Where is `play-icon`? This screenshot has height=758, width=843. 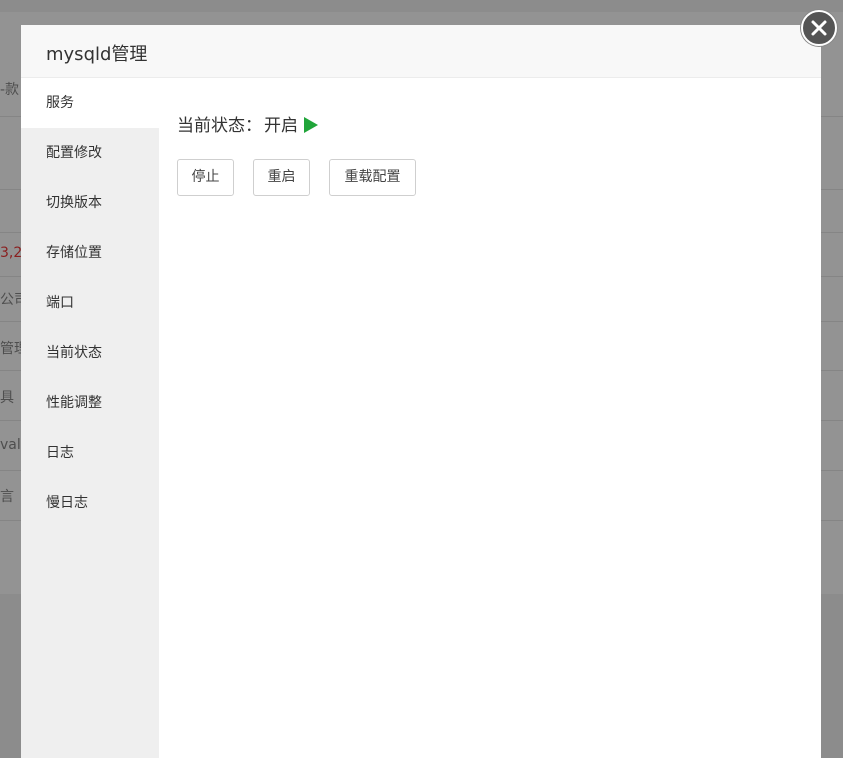 play-icon is located at coordinates (311, 127).